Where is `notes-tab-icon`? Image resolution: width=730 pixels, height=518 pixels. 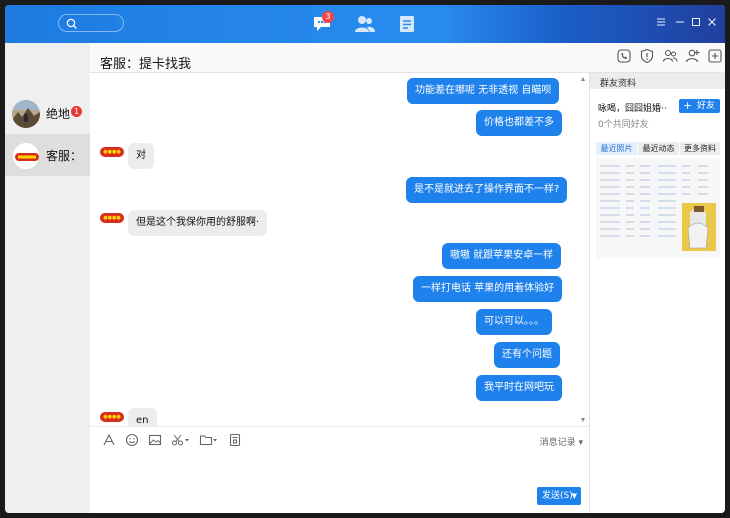 notes-tab-icon is located at coordinates (407, 24).